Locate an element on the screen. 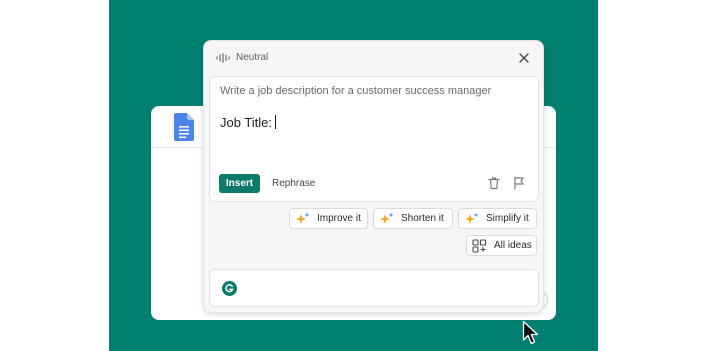 The height and width of the screenshot is (351, 715). draft-content: Job Title: is located at coordinates (246, 122).